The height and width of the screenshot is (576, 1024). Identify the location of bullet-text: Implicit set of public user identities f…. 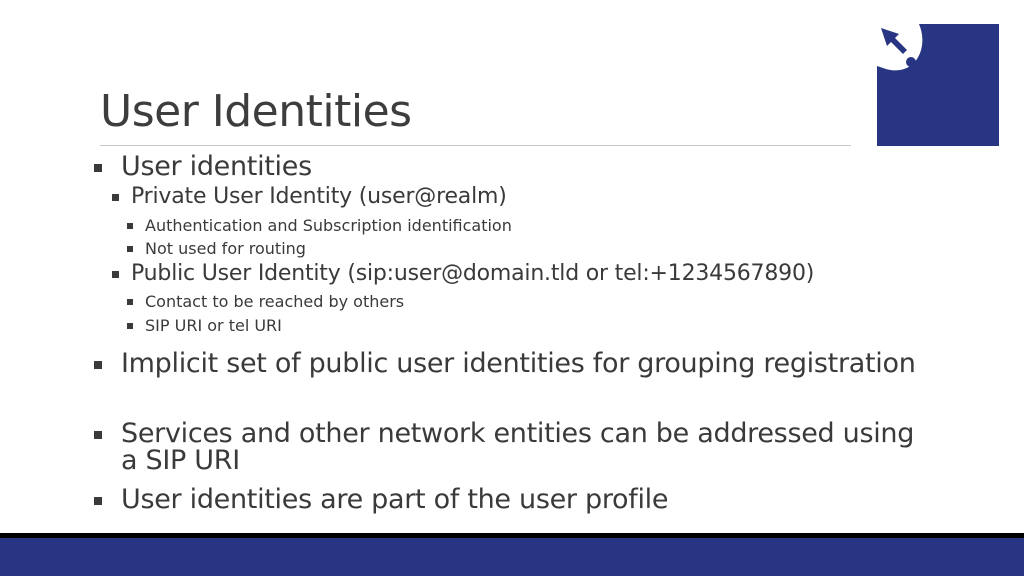
(518, 363).